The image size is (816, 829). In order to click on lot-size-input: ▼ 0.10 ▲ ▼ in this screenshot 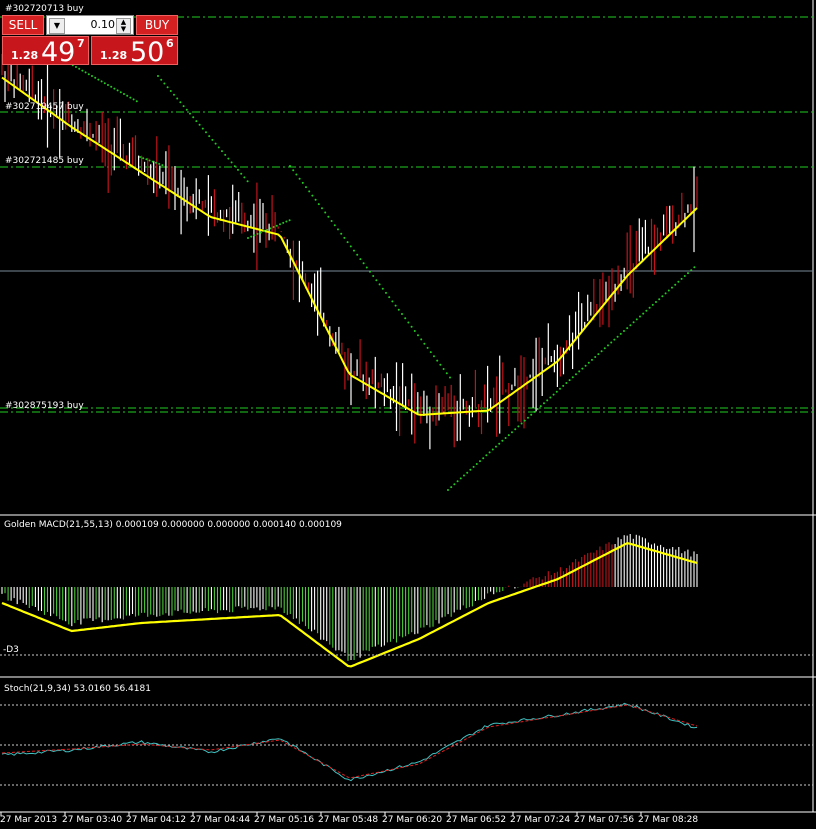, I will do `click(90, 25)`.